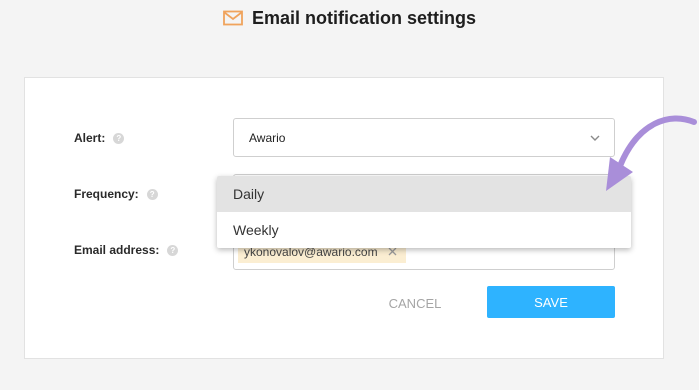 The width and height of the screenshot is (699, 390). I want to click on alert-label-wrap: Alert: ?, so click(99, 138).